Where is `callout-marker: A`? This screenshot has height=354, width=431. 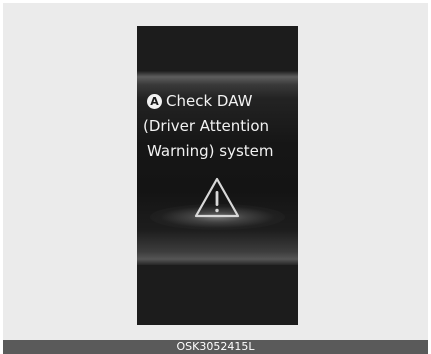
callout-marker: A is located at coordinates (154, 101).